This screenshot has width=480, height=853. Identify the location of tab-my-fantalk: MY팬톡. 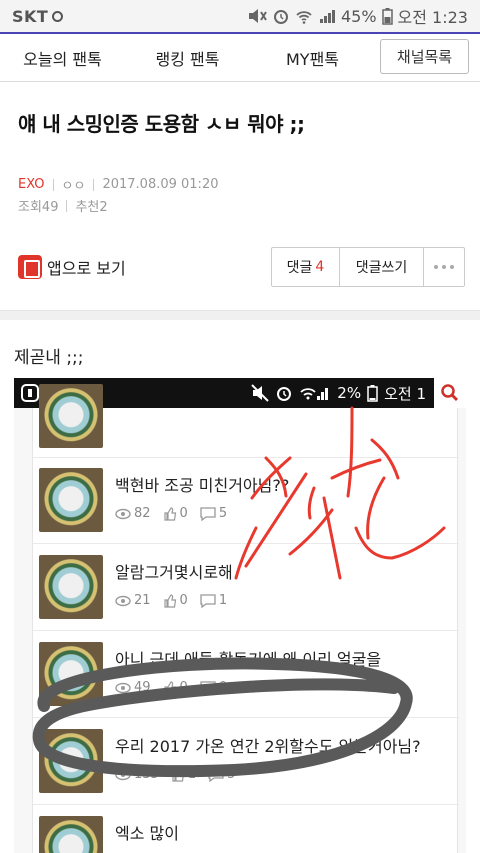
(312, 58).